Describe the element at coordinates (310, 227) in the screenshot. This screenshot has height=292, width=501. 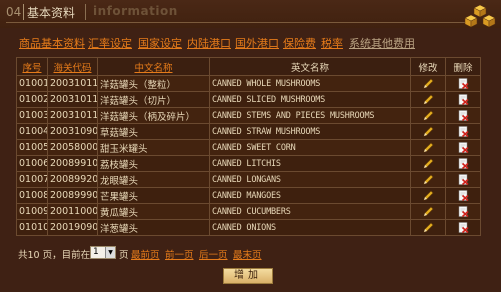
I see `cell-en-name: CANNED ONIONS` at that location.